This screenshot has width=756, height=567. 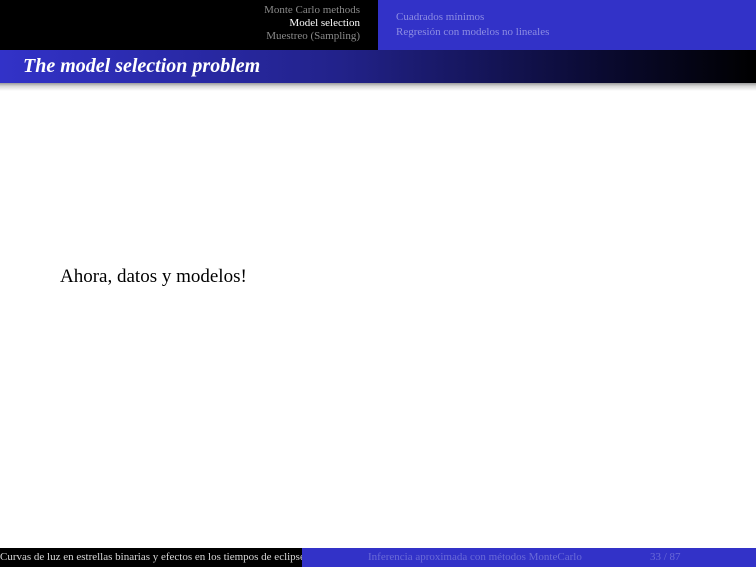 What do you see at coordinates (378, 66) in the screenshot?
I see `frame-title: The model selection problem` at bounding box center [378, 66].